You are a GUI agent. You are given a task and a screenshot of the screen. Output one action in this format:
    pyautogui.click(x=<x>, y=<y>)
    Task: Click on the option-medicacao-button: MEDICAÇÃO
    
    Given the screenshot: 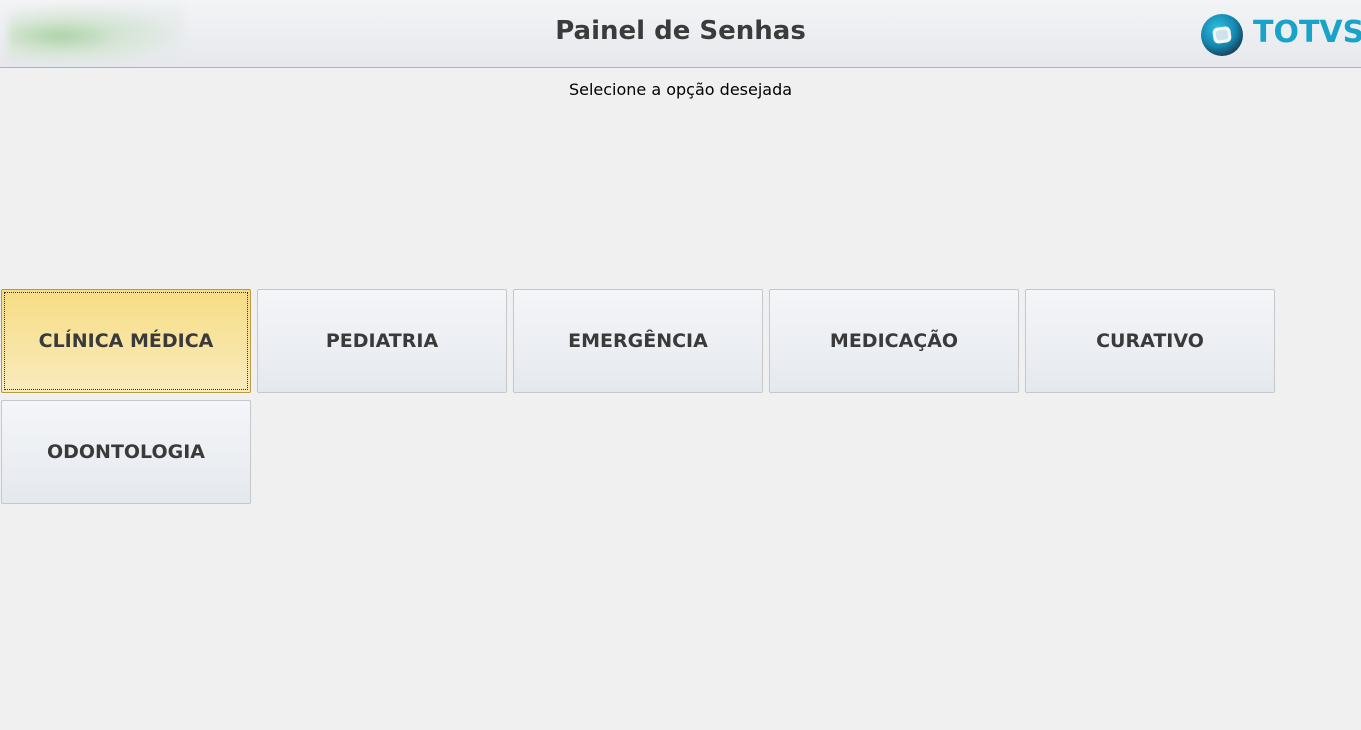 What is the action you would take?
    pyautogui.click(x=894, y=341)
    